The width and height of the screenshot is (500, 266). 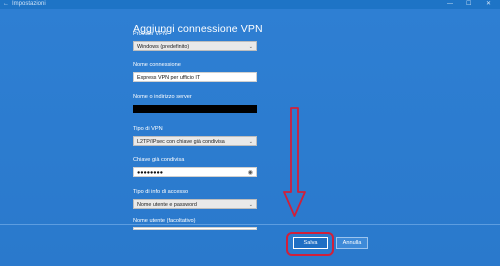 I want to click on annotation-arrow-icon, so click(x=294, y=162).